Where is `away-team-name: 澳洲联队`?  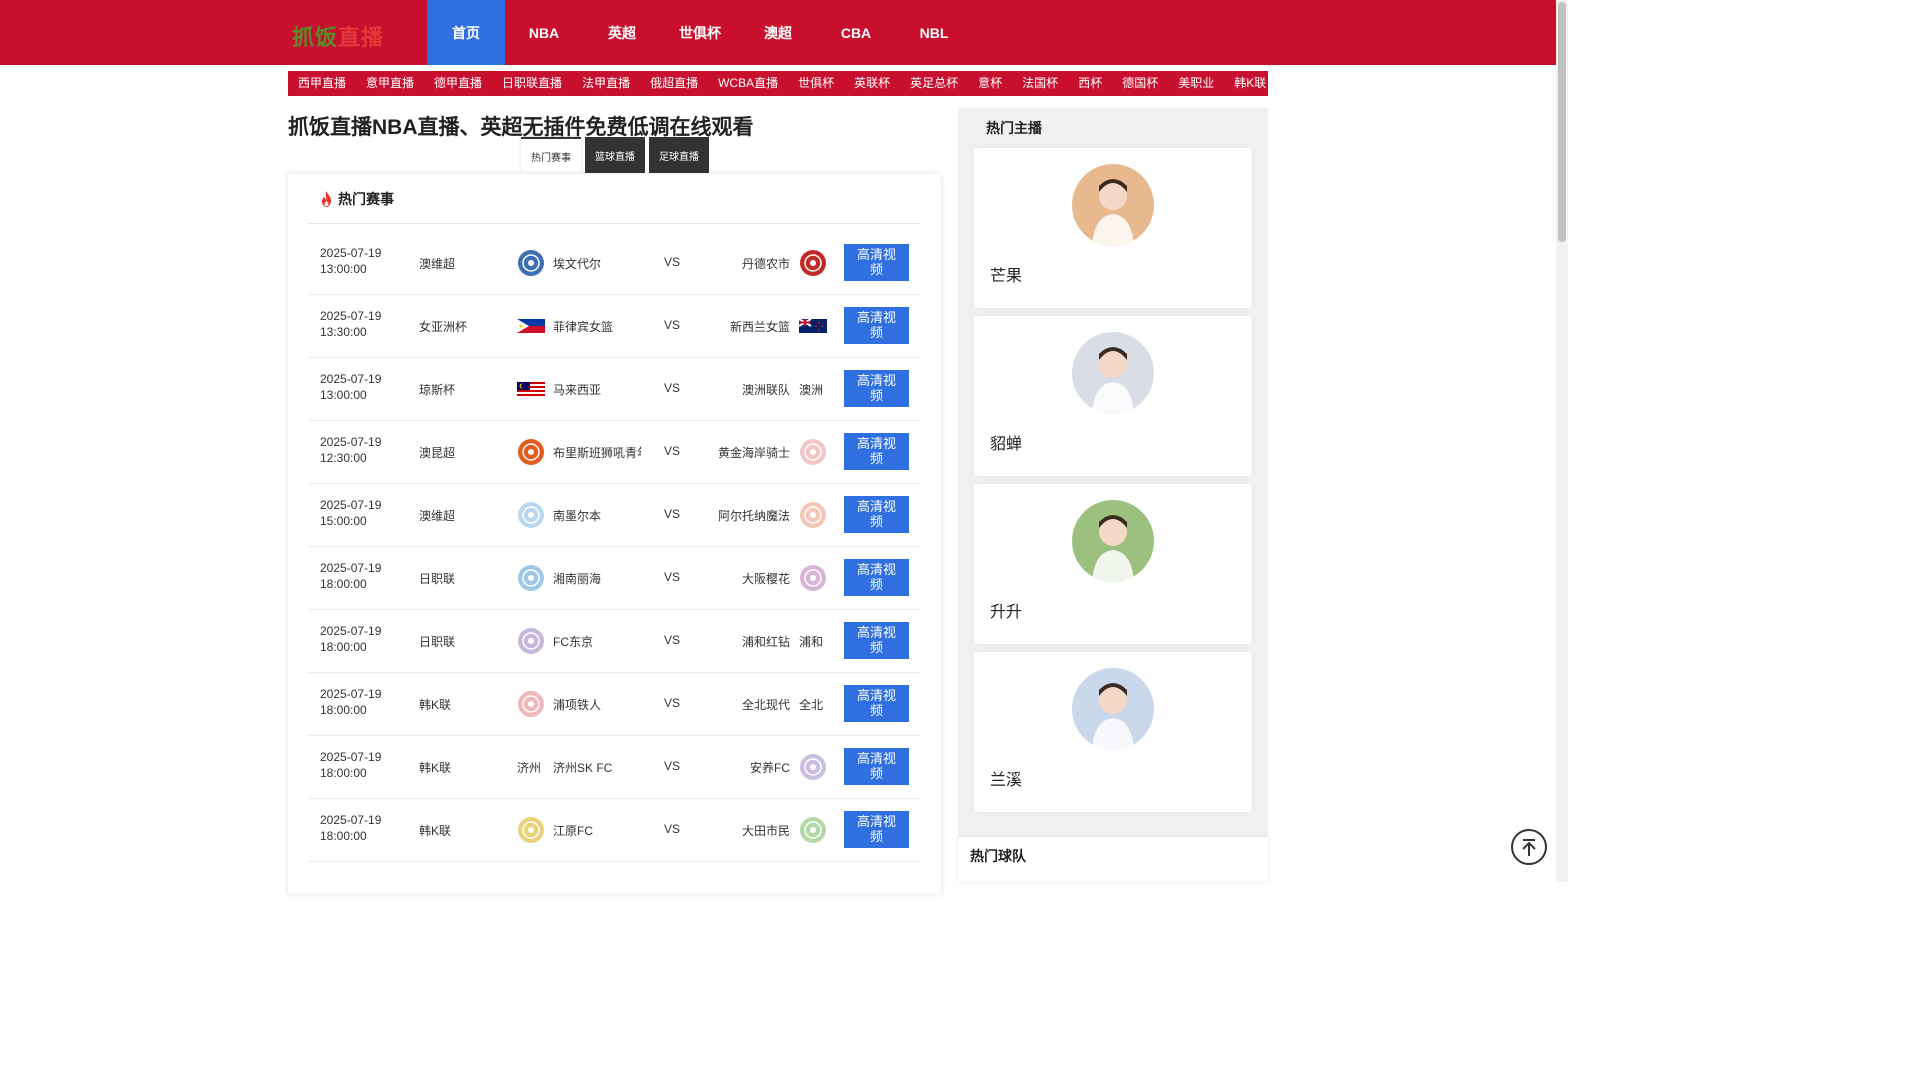
away-team-name: 澳洲联队 is located at coordinates (735, 389).